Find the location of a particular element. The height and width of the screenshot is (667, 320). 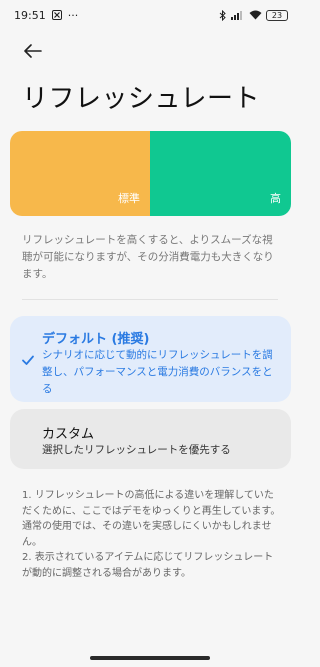

divider is located at coordinates (150, 299).